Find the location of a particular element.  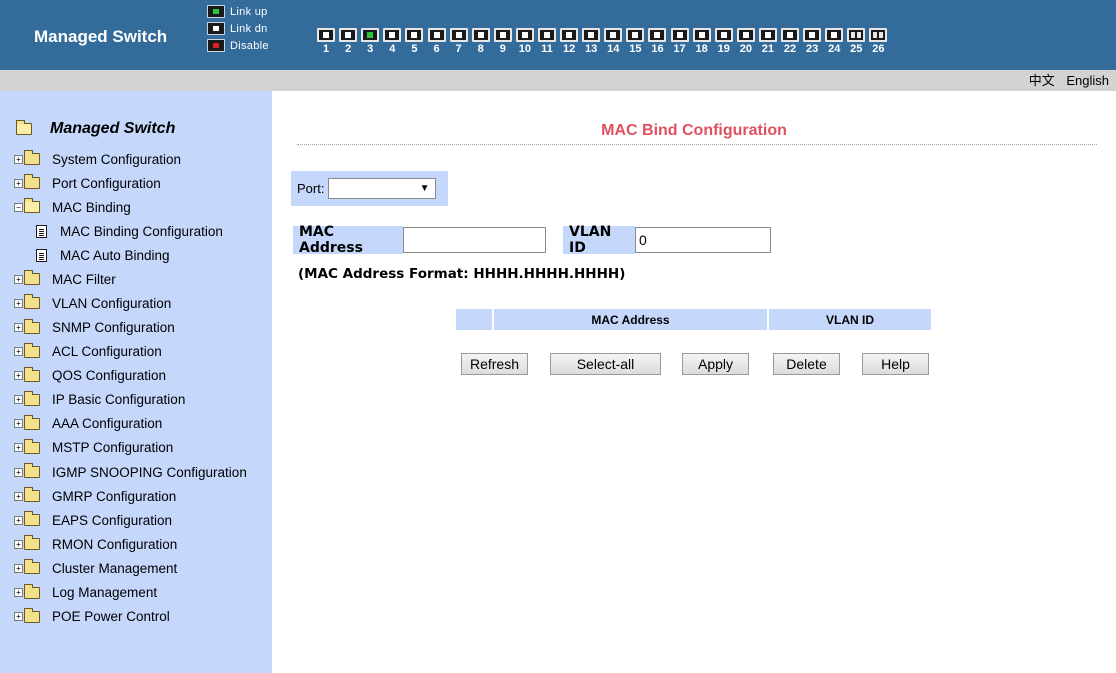

port-5: 5 is located at coordinates (414, 46).